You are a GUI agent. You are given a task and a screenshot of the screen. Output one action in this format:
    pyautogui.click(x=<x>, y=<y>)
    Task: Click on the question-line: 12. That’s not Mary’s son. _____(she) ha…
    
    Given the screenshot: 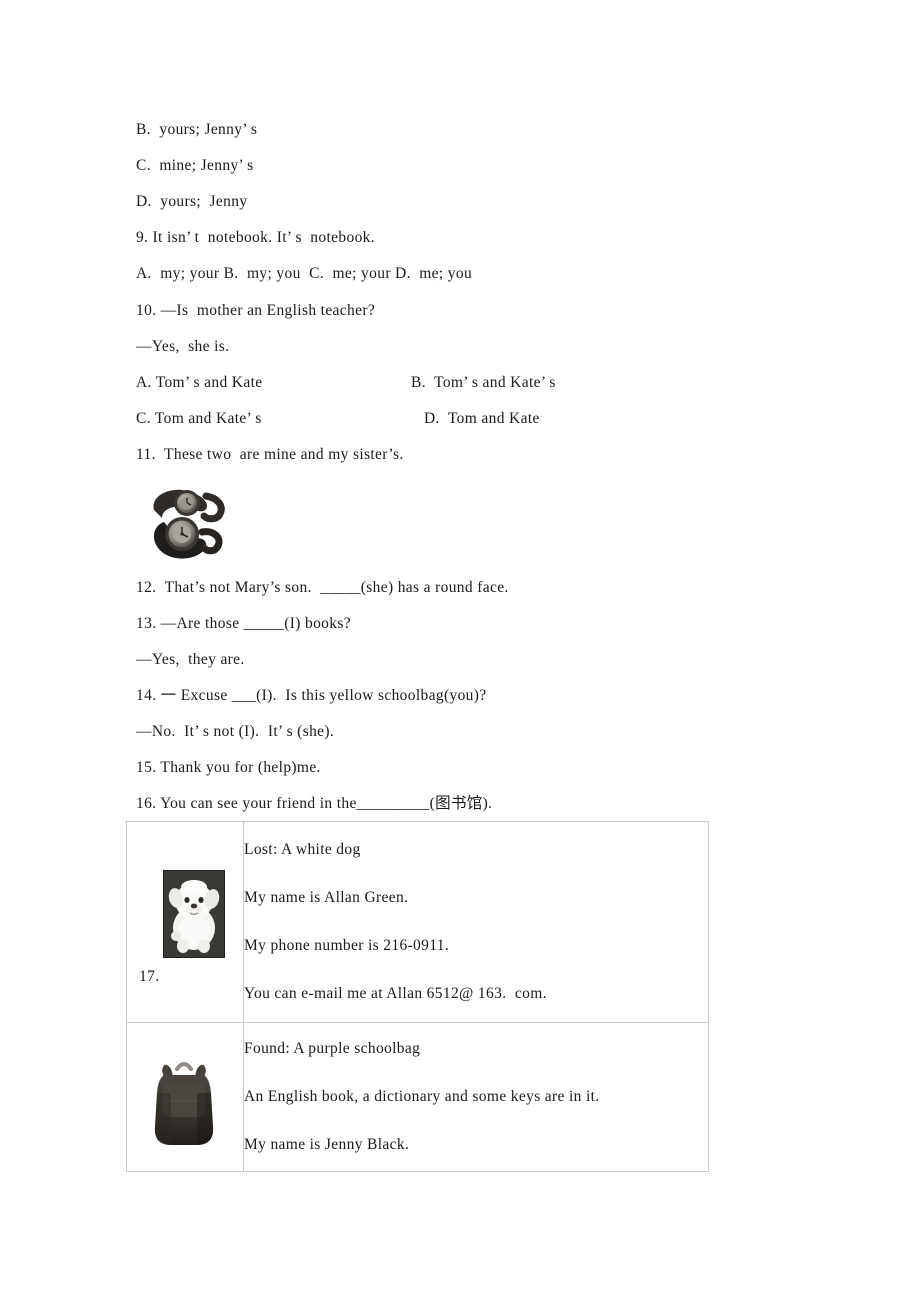 What is the action you would take?
    pyautogui.click(x=322, y=587)
    